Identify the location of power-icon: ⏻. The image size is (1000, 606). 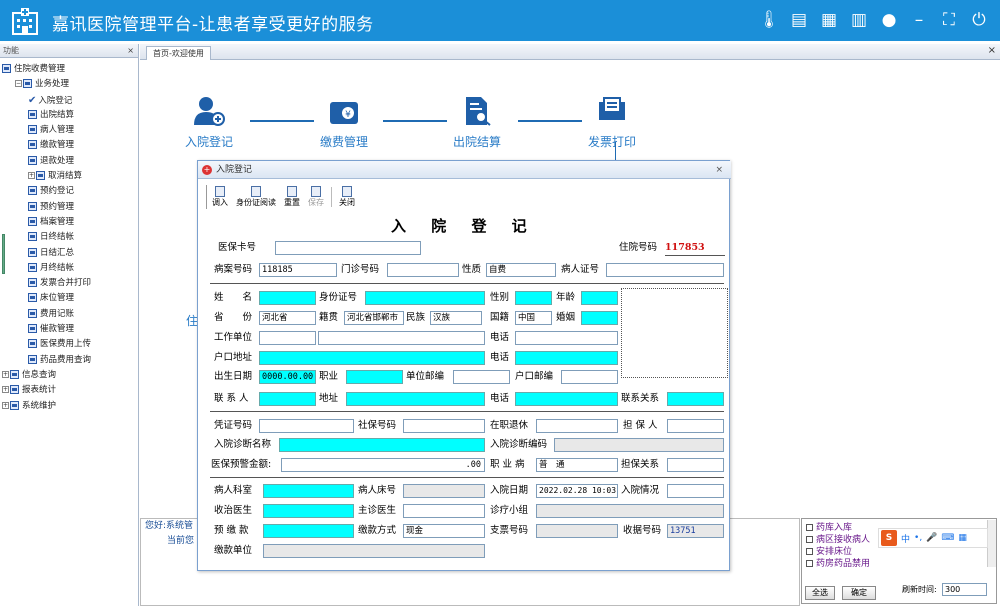
(979, 20).